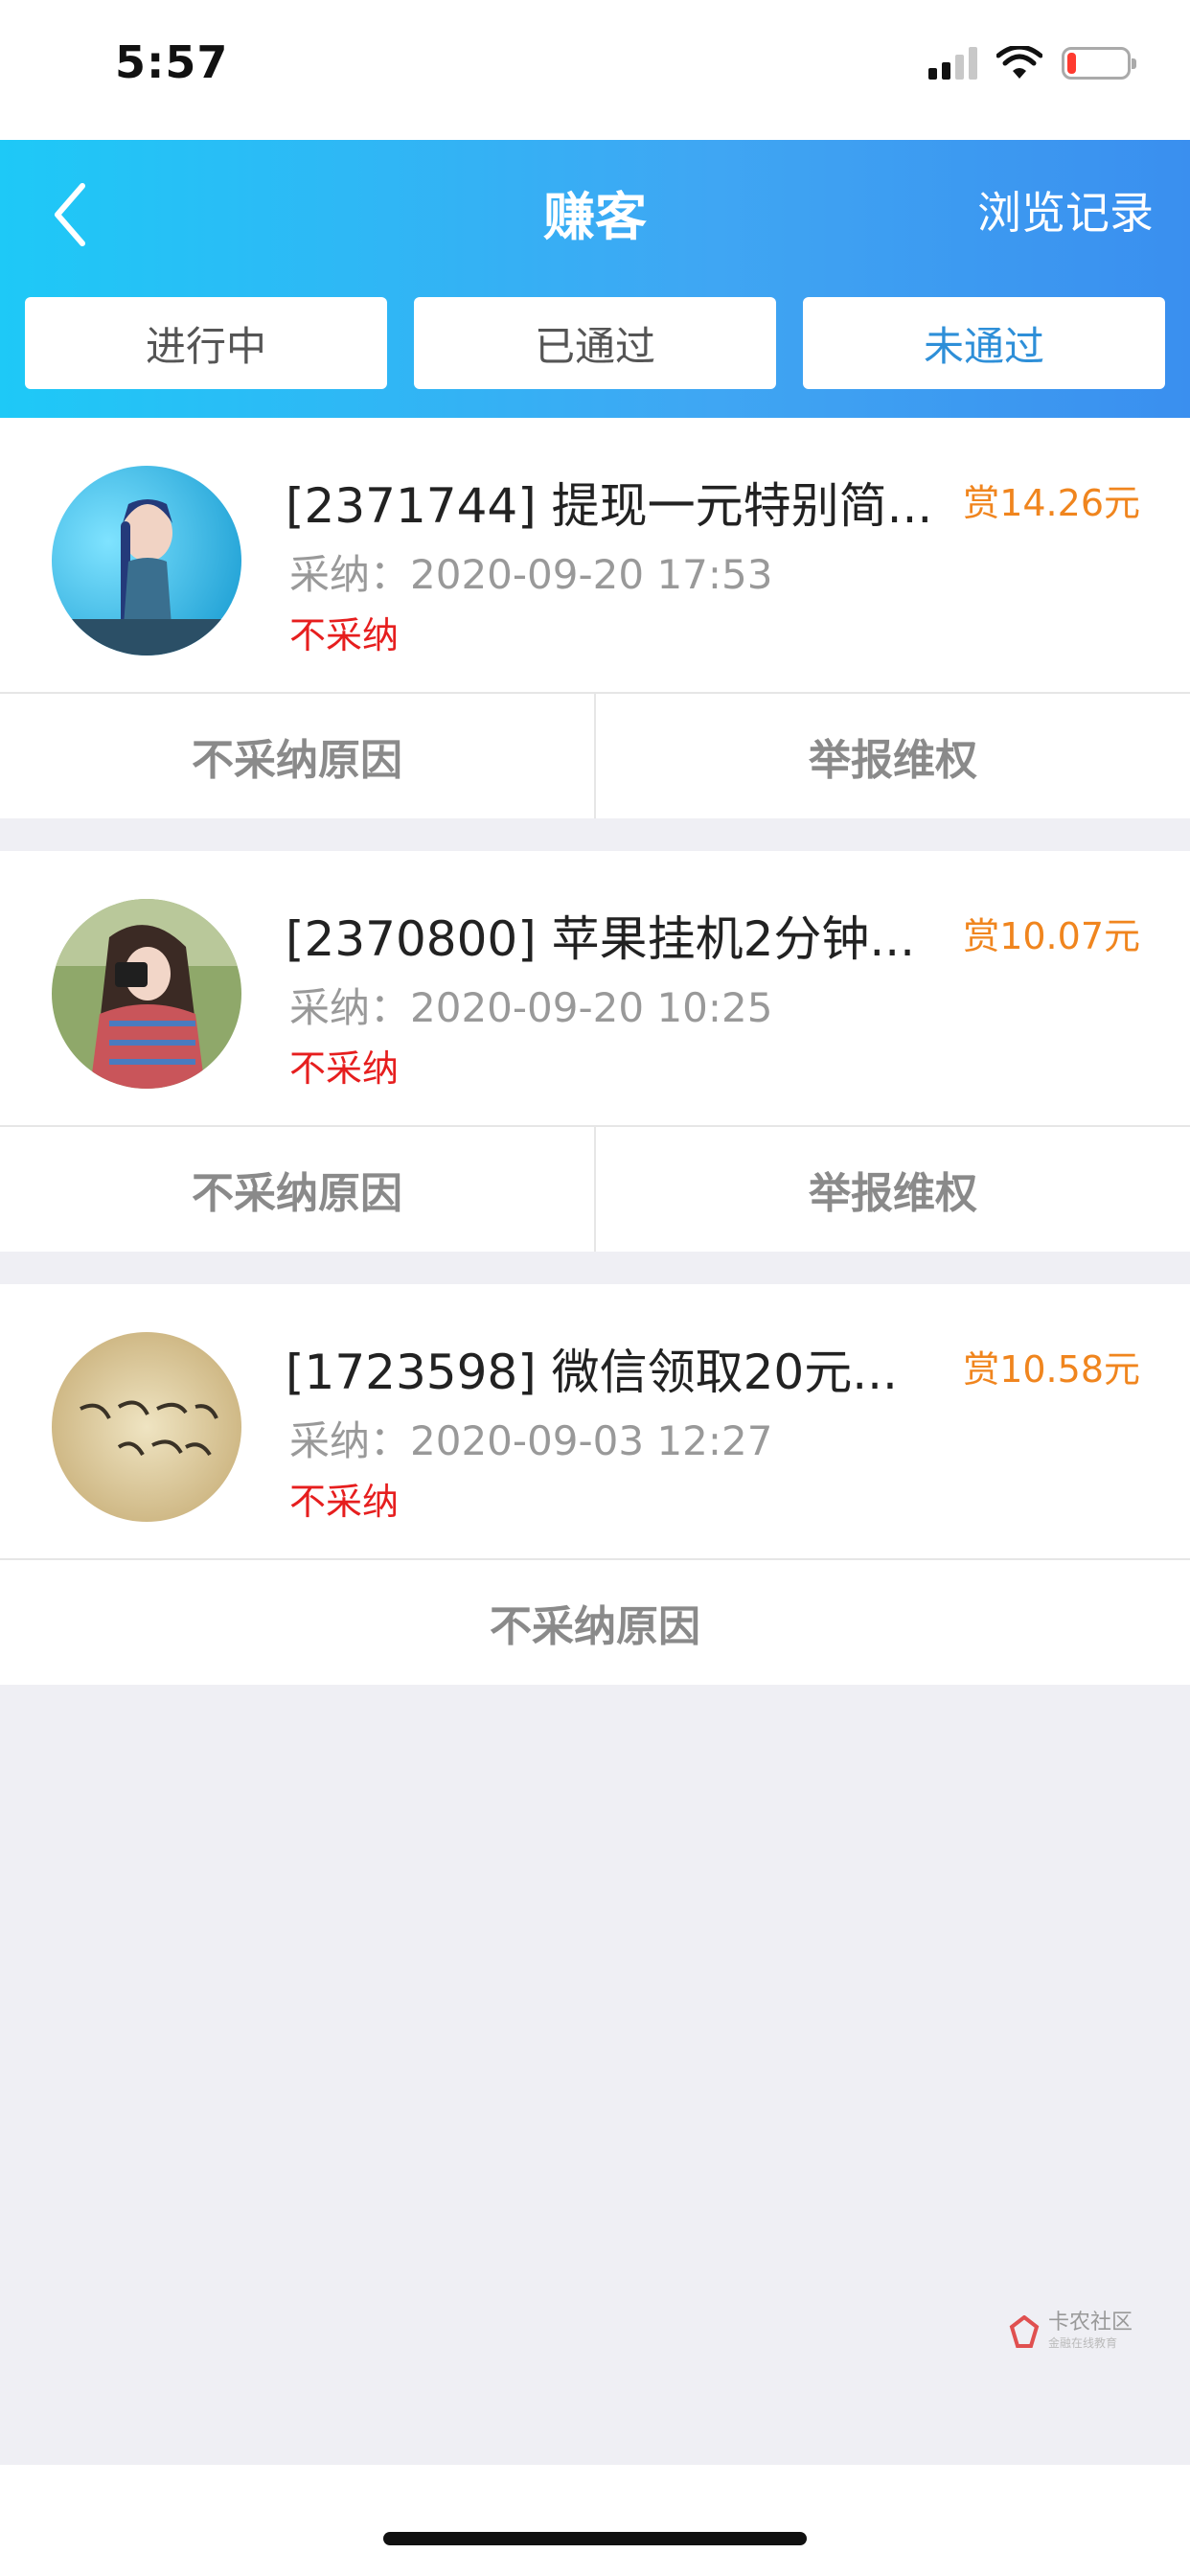 The height and width of the screenshot is (2576, 1190). What do you see at coordinates (595, 2520) in the screenshot?
I see `bottom-safe-area` at bounding box center [595, 2520].